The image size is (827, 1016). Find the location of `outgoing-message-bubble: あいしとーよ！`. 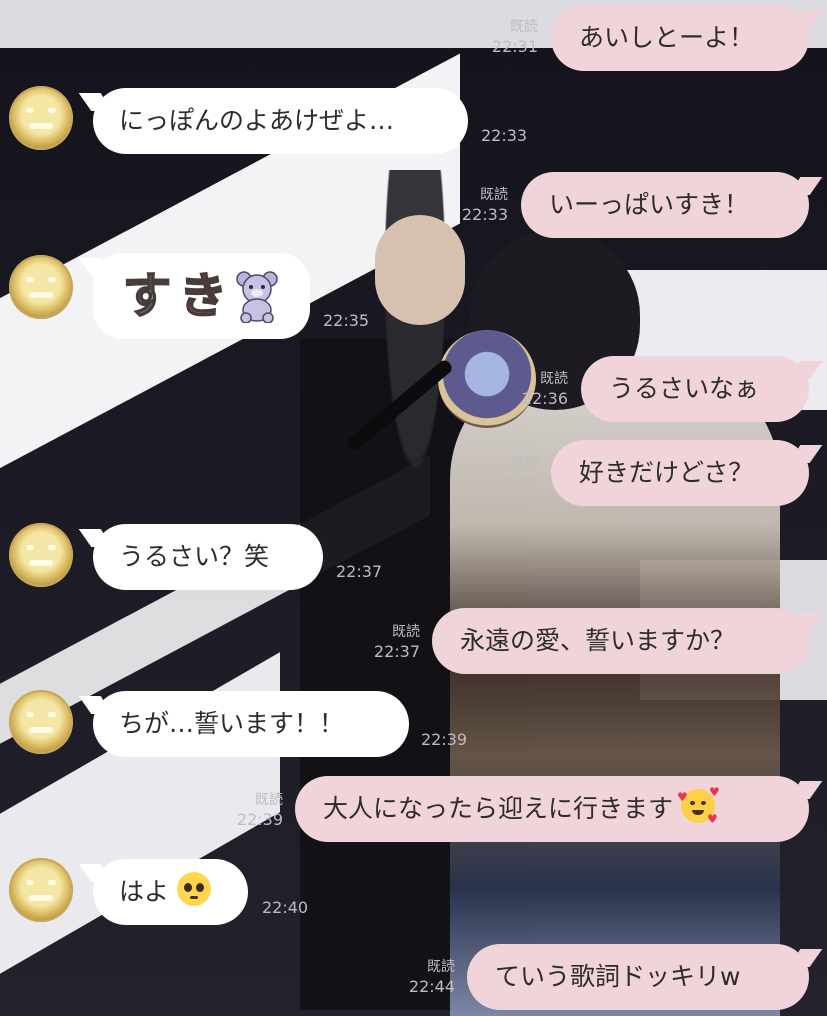

outgoing-message-bubble: あいしとーよ！ is located at coordinates (680, 38).